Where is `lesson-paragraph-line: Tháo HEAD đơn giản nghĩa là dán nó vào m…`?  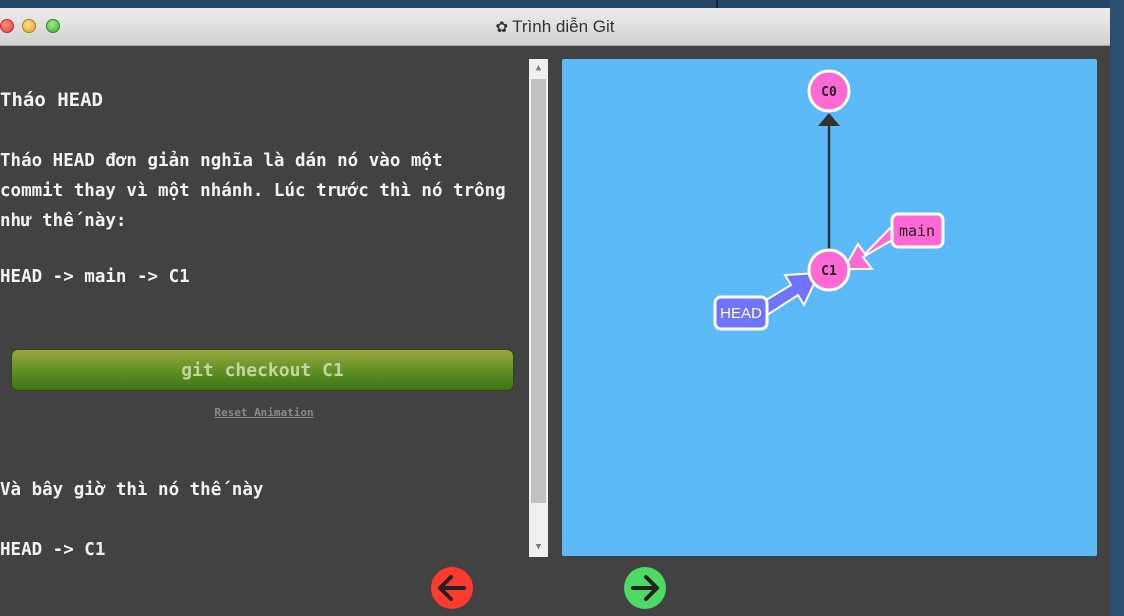 lesson-paragraph-line: Tháo HEAD đơn giản nghĩa là dán nó vào m… is located at coordinates (221, 161).